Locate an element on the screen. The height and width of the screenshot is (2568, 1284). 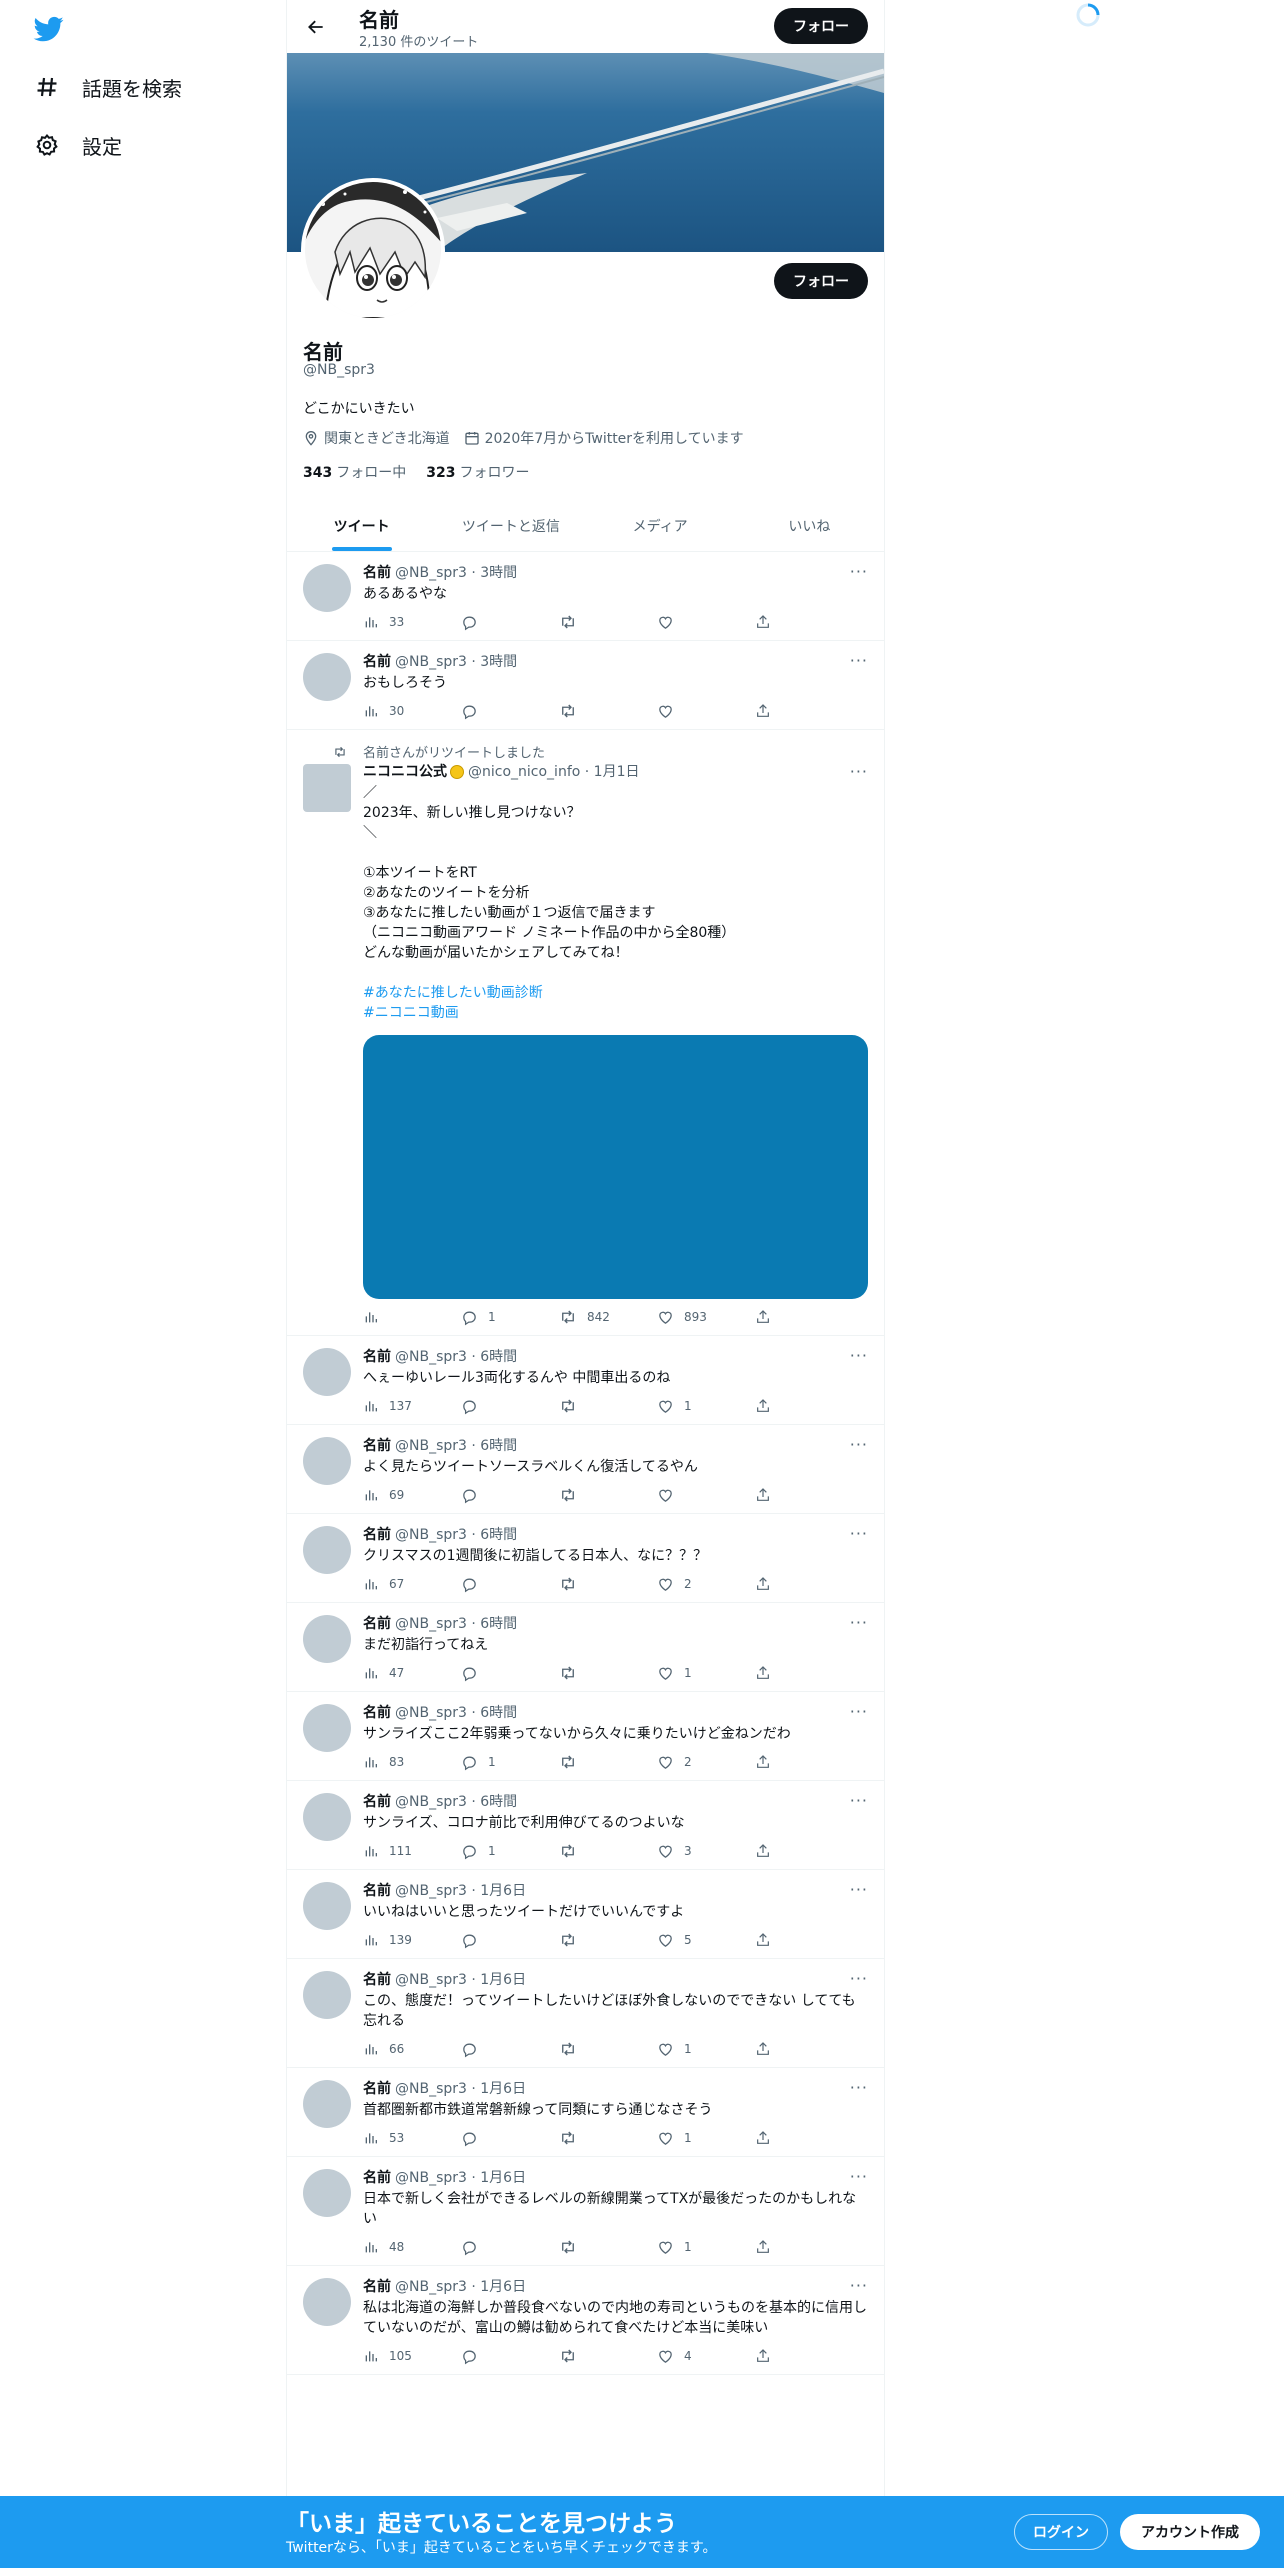
views-action: 111 is located at coordinates (412, 1851).